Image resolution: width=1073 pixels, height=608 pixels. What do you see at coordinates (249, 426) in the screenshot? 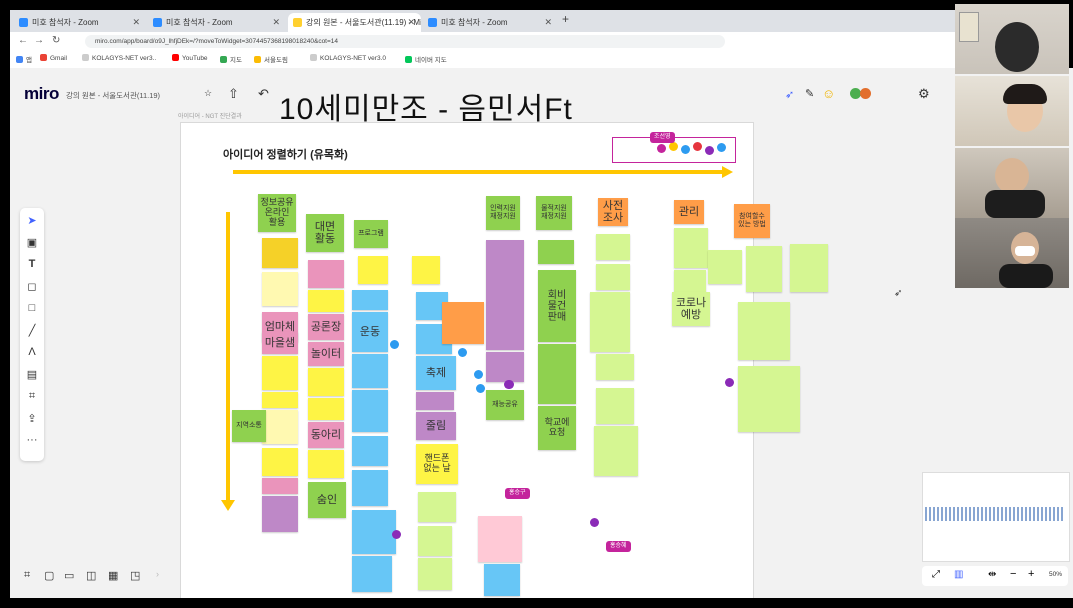
I see `sticky-note: 지역소통` at bounding box center [249, 426].